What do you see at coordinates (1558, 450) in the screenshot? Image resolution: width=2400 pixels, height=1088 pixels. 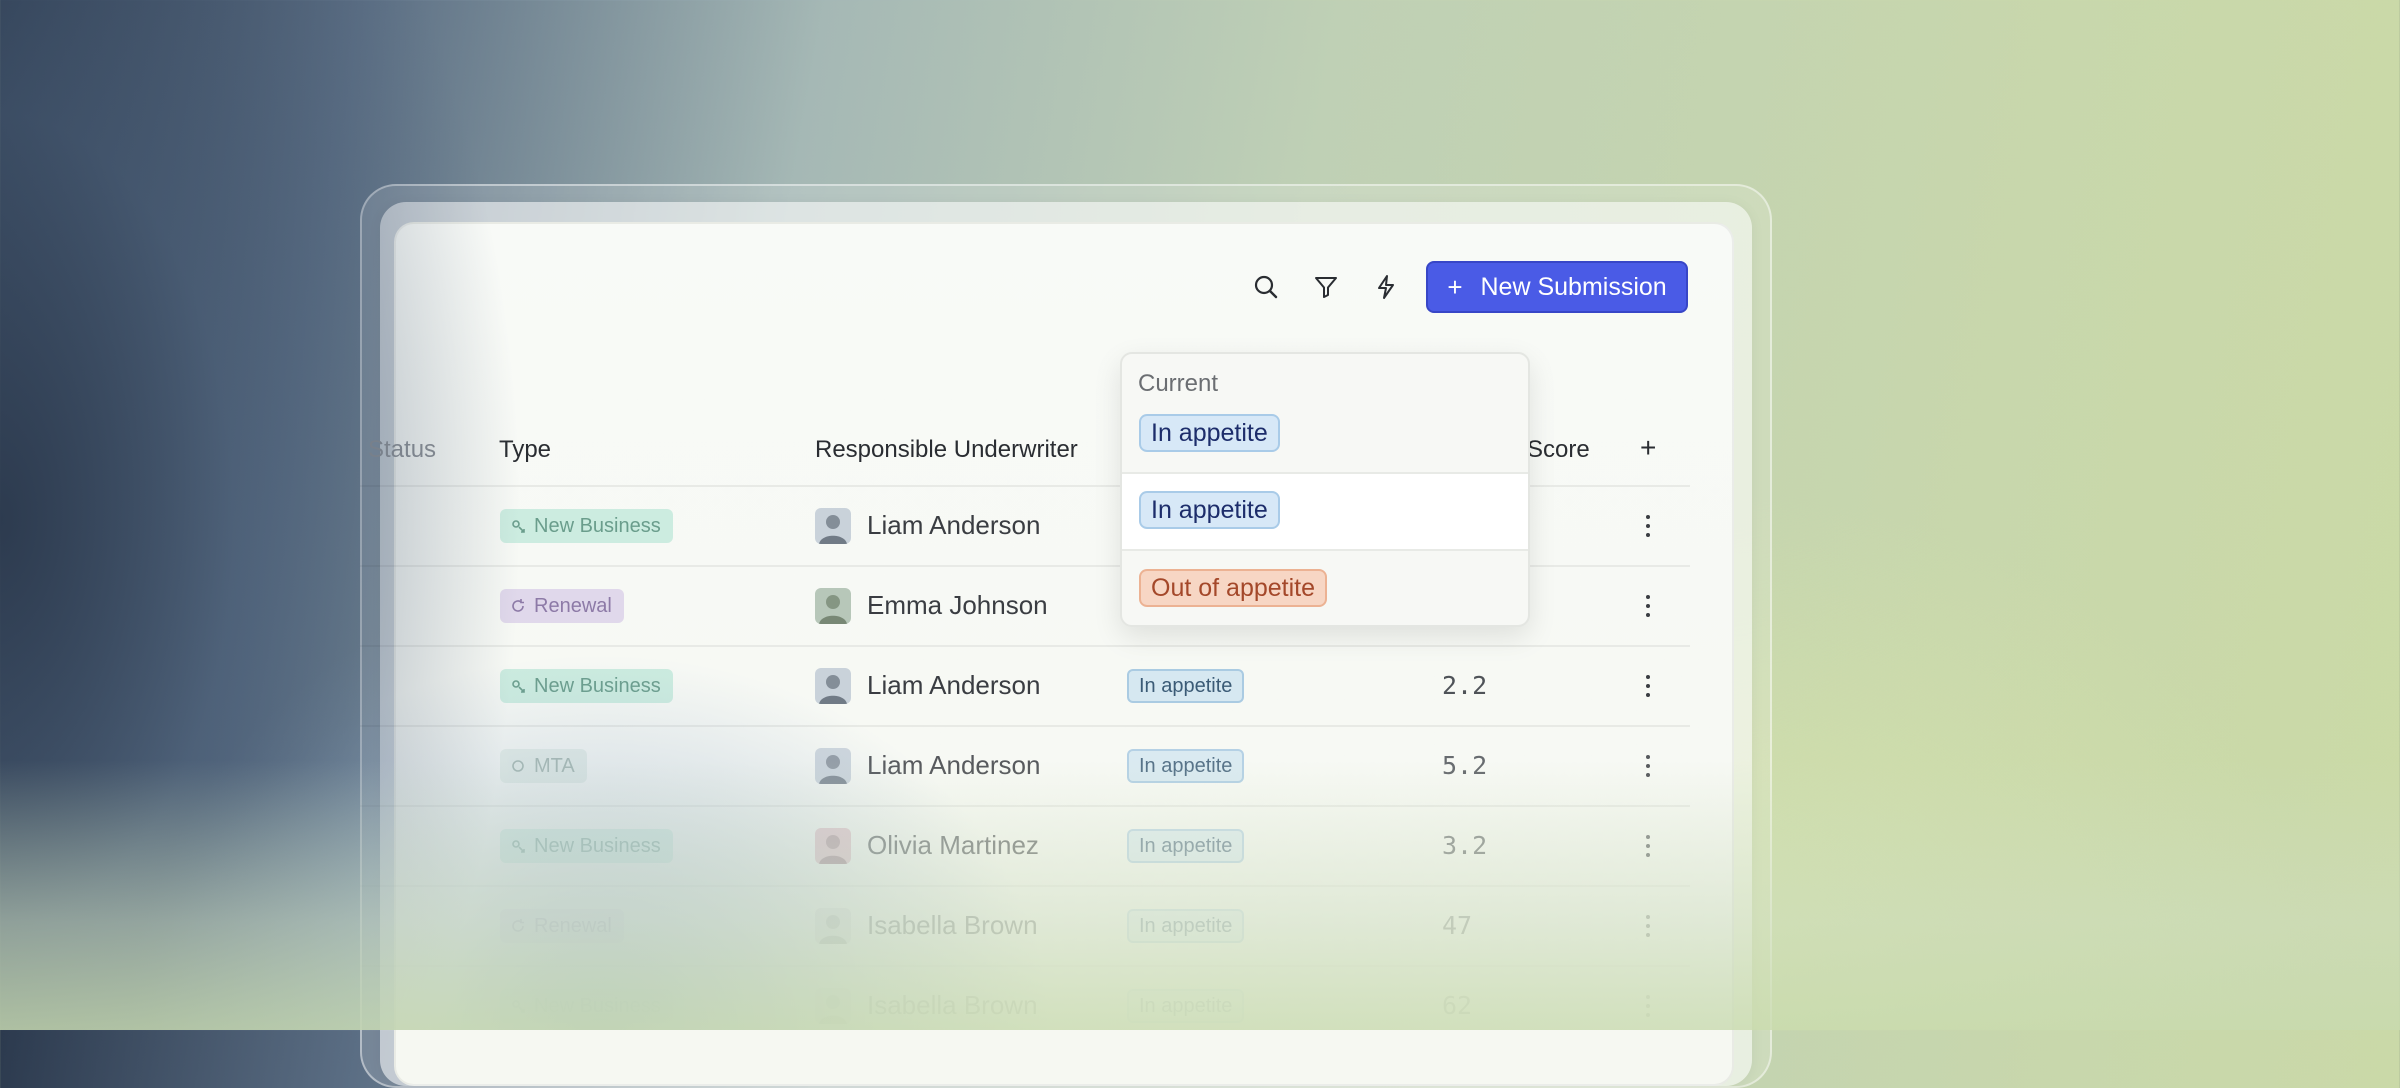 I see `column-header-score: Score` at bounding box center [1558, 450].